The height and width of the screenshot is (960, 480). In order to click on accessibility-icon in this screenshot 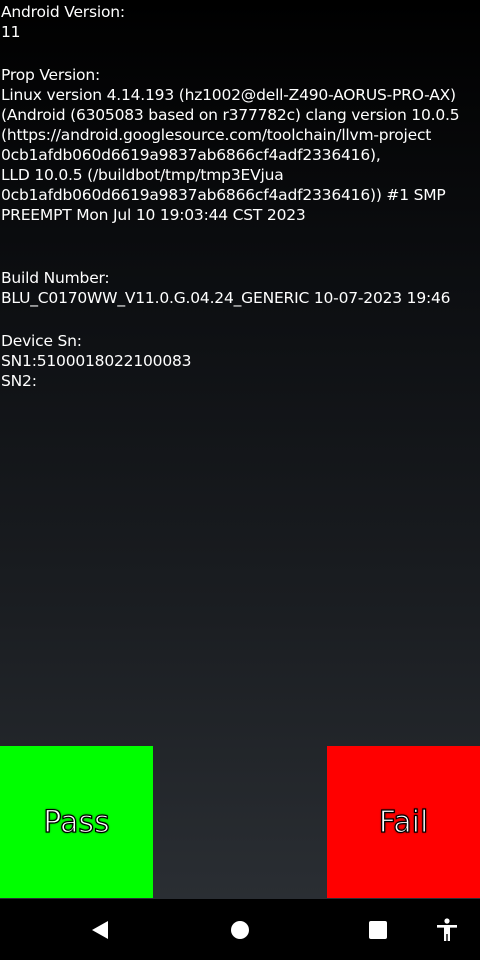, I will do `click(447, 930)`.